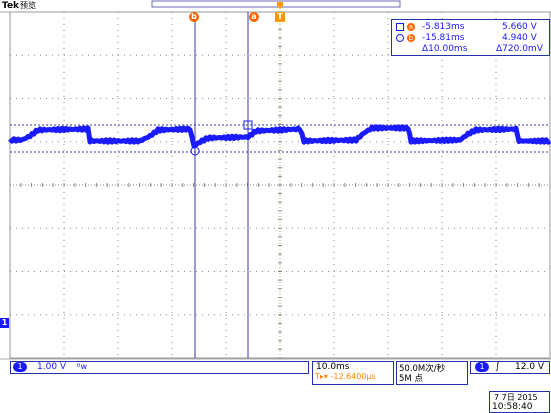  What do you see at coordinates (497, 367) in the screenshot?
I see `trigger-slope-icon: ∫` at bounding box center [497, 367].